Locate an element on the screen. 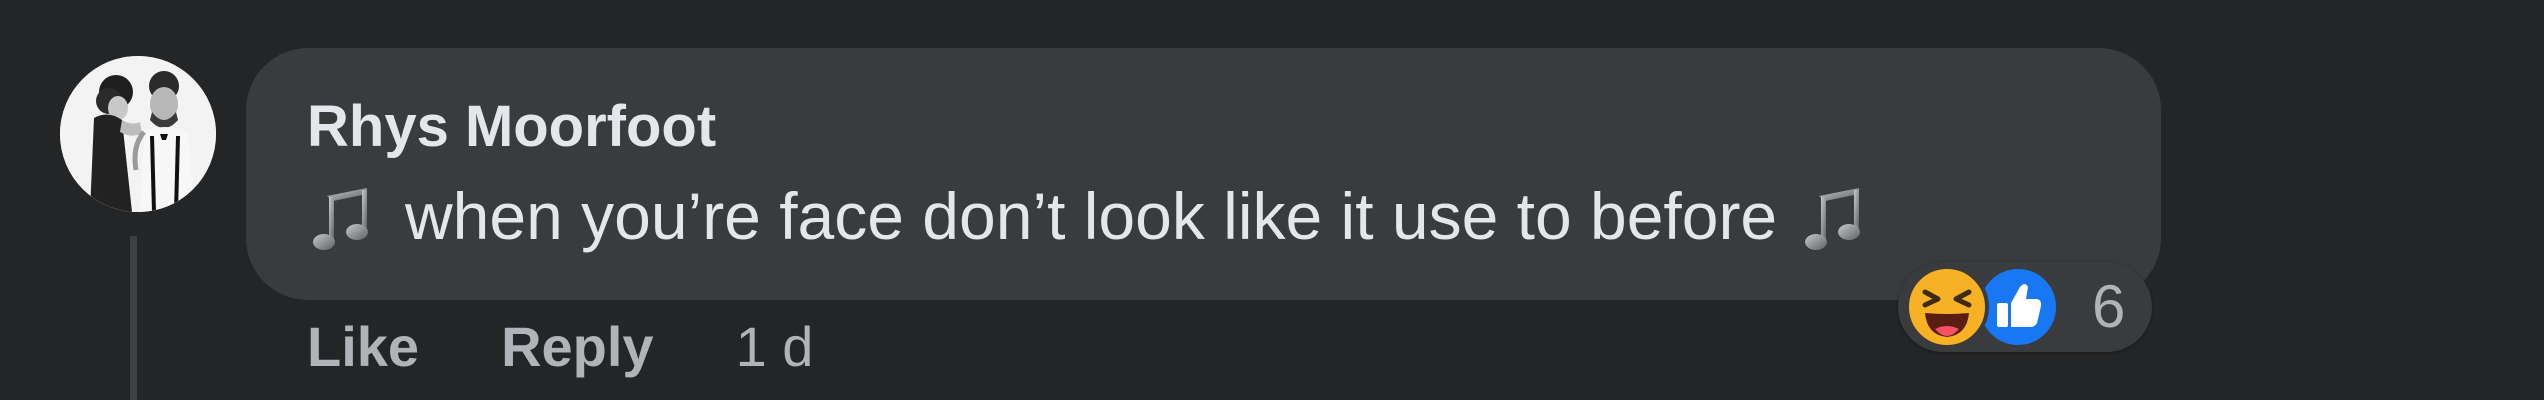  haha-icon is located at coordinates (1947, 307).